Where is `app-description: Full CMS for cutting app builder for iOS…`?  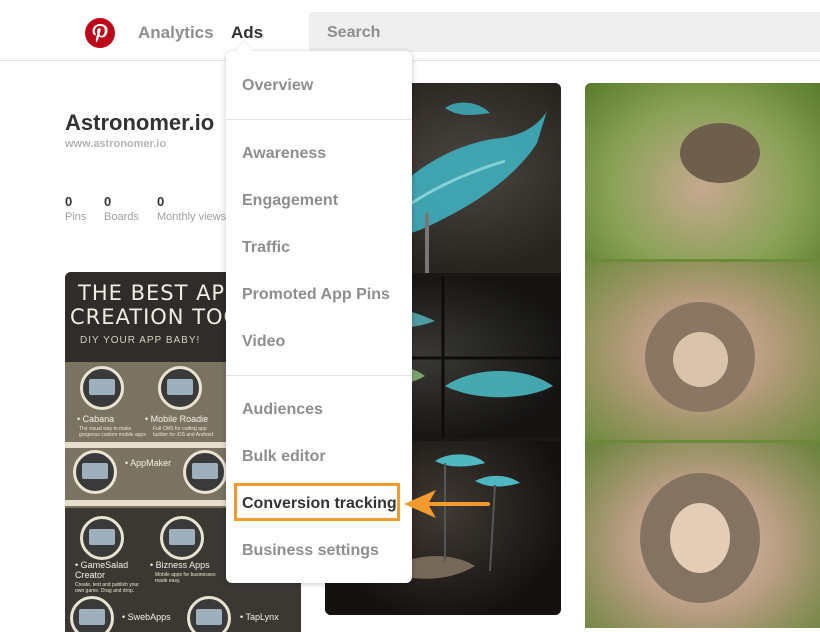
app-description: Full CMS for cutting app builder for iOS… is located at coordinates (183, 432).